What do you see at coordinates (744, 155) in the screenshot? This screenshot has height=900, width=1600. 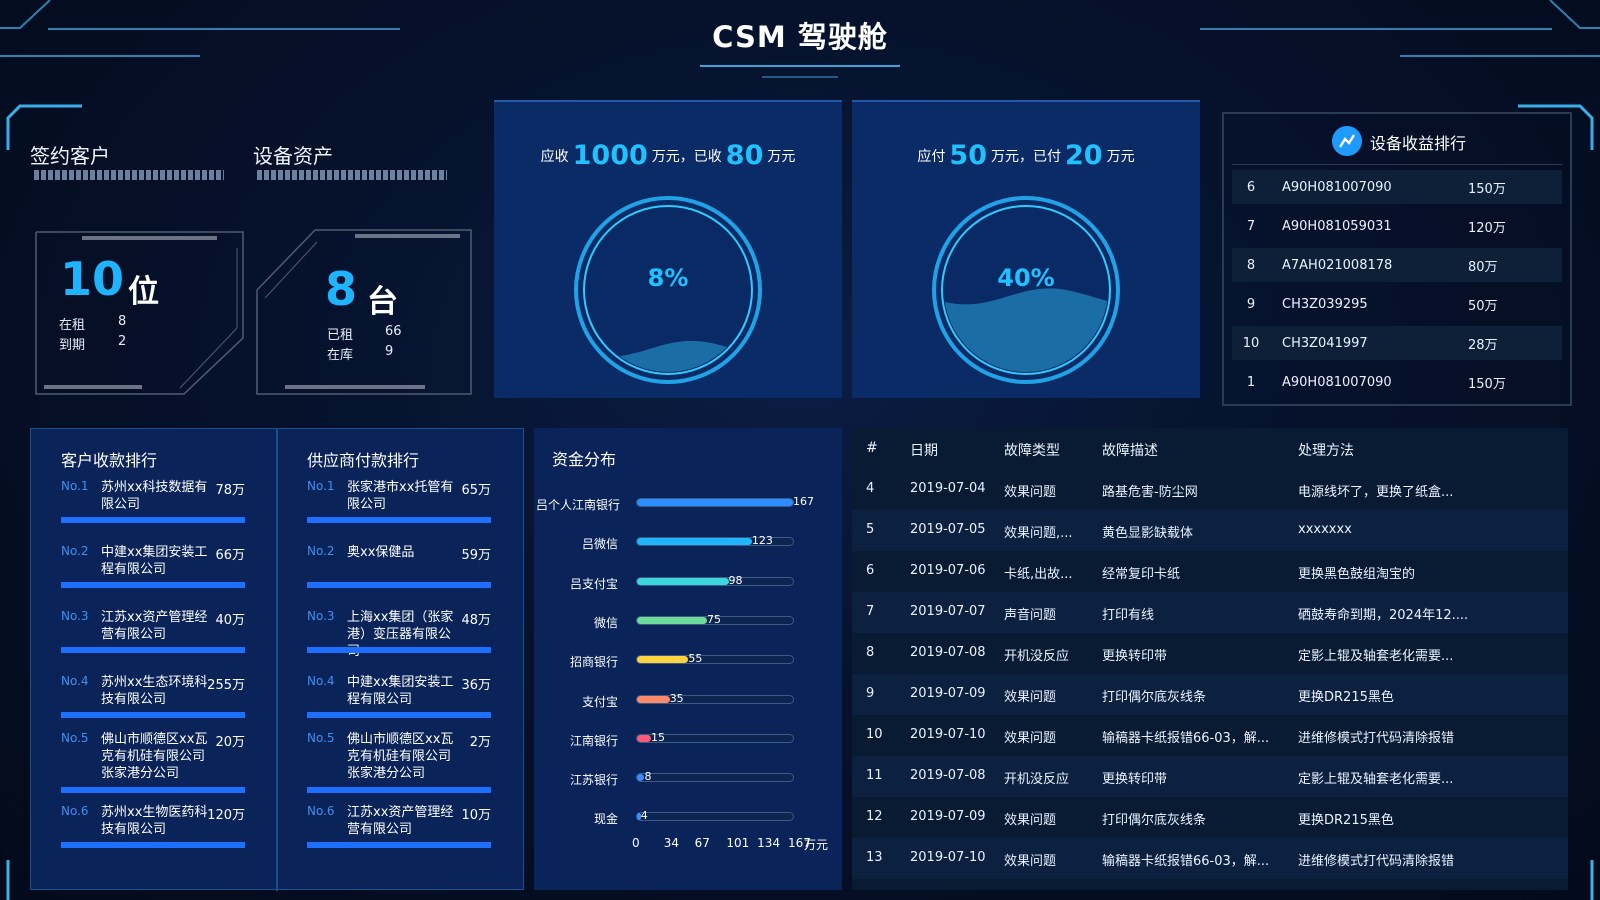 I see `received-amount: 80` at bounding box center [744, 155].